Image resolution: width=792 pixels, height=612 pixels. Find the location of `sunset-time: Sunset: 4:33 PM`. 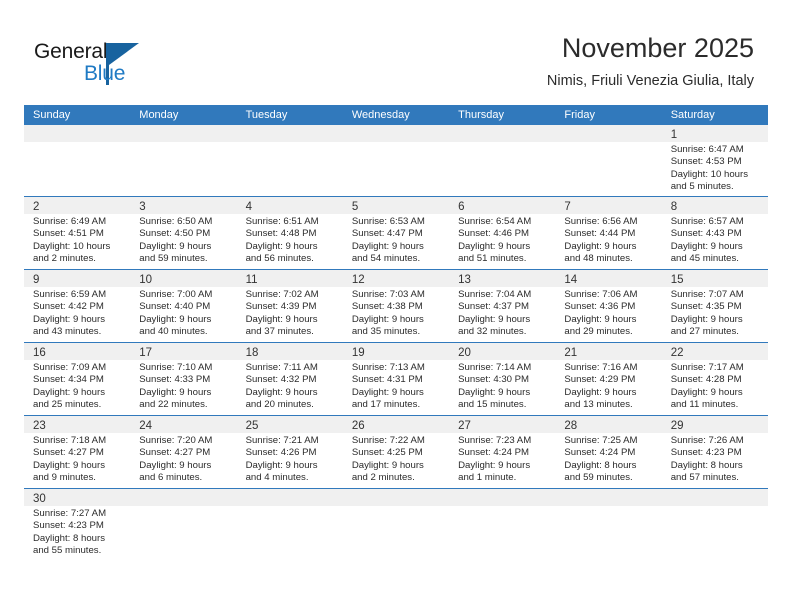

sunset-time: Sunset: 4:33 PM is located at coordinates (175, 380).